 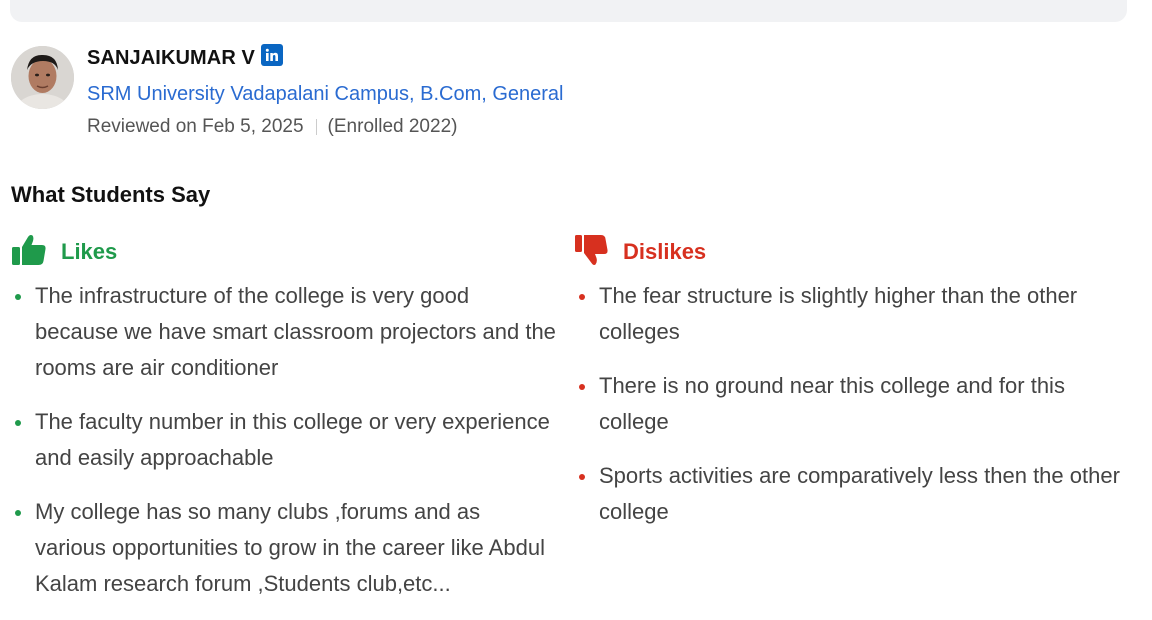 I want to click on likes-label: Likes, so click(x=89, y=251).